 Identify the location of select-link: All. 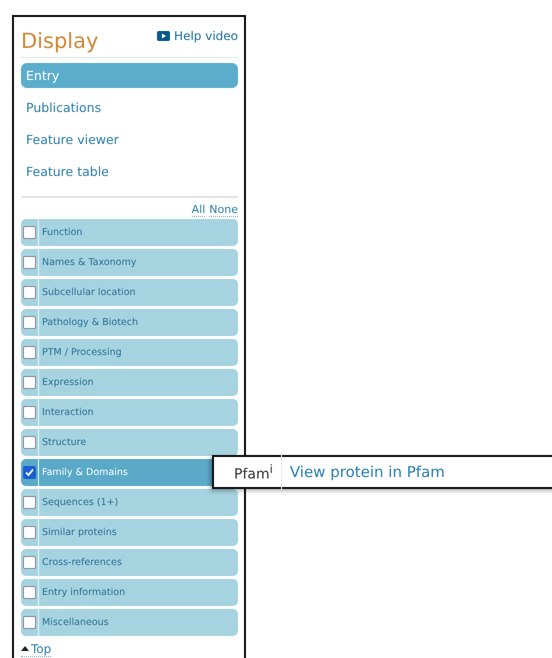
(199, 210).